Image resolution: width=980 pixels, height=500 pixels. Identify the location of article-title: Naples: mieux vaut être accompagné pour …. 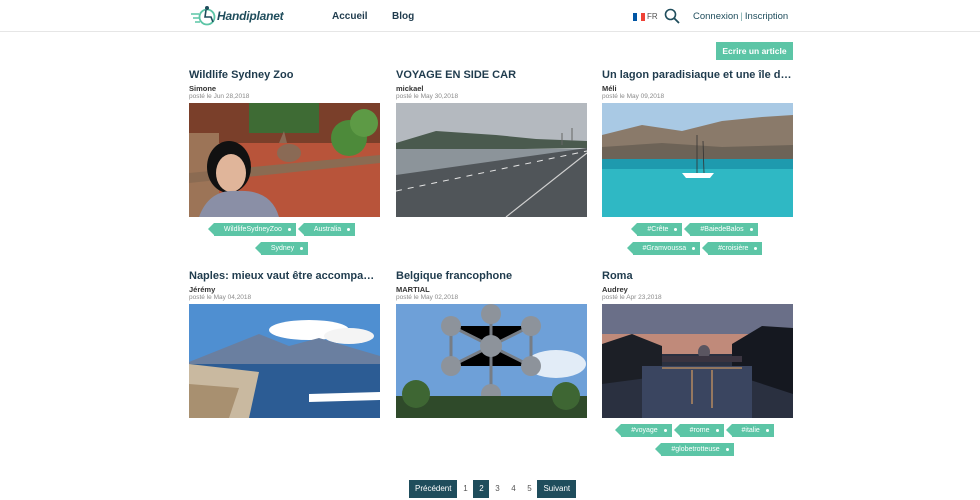
(284, 276).